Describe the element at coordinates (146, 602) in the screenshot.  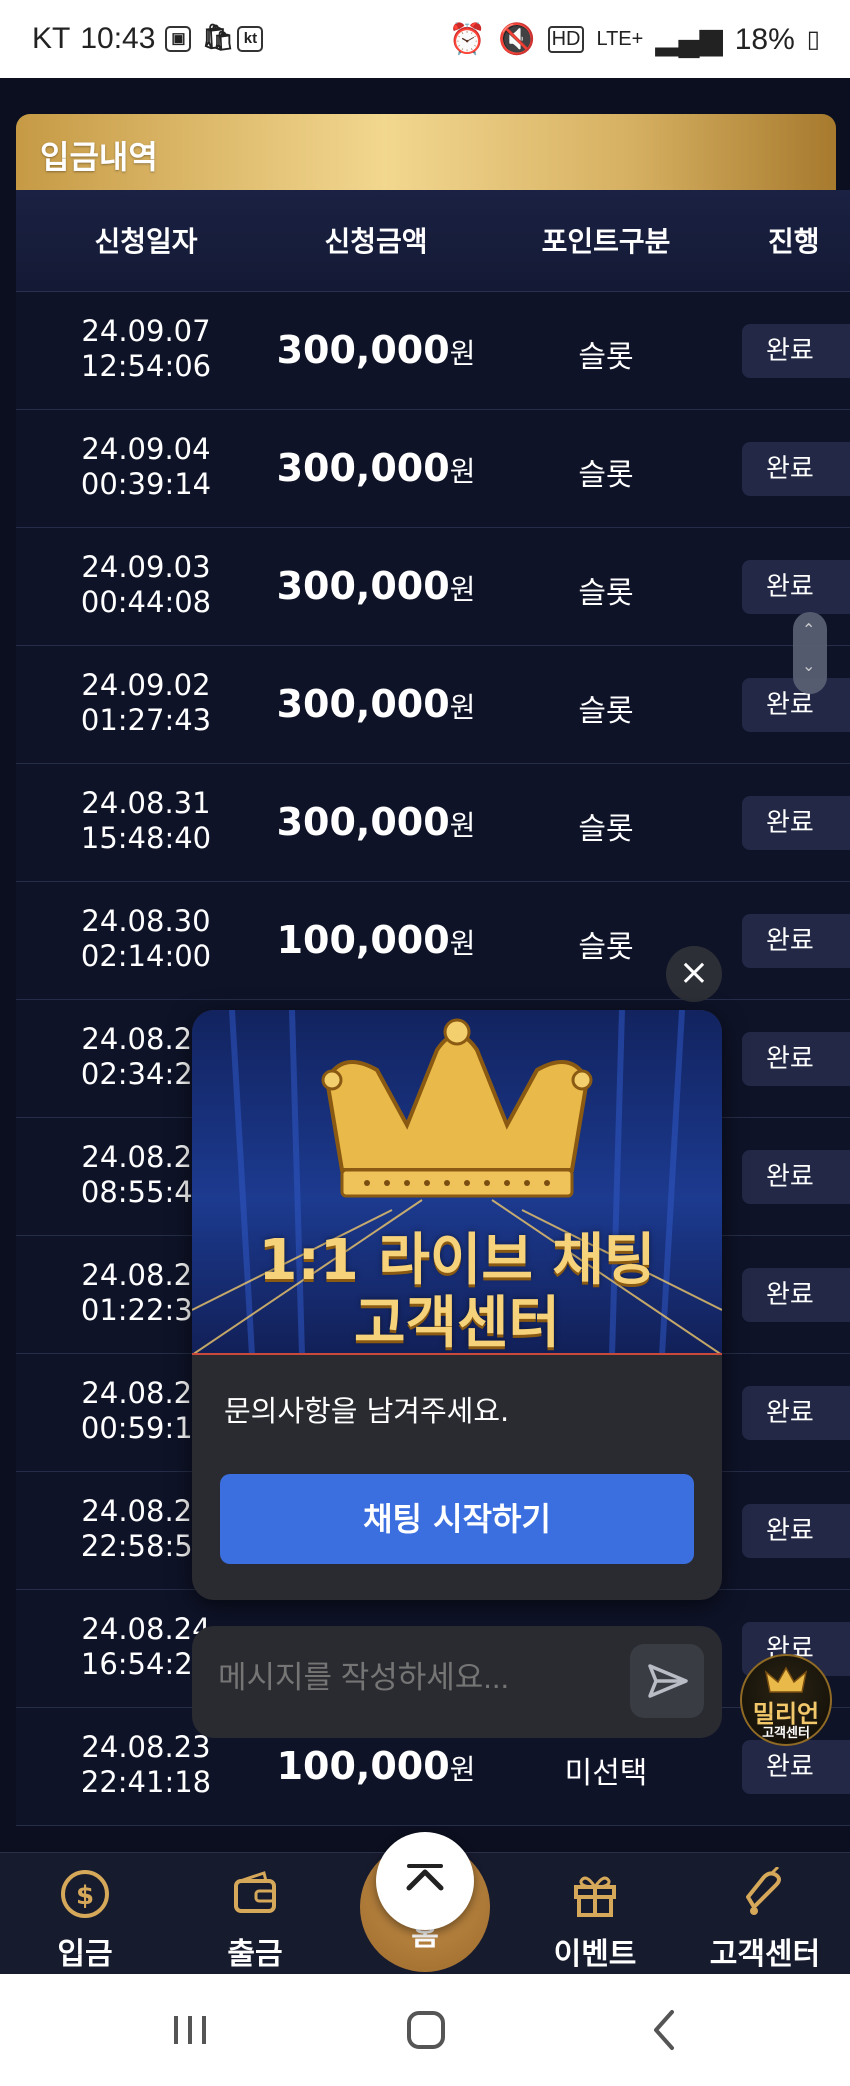
I see `row-date-time: 00:44:08` at that location.